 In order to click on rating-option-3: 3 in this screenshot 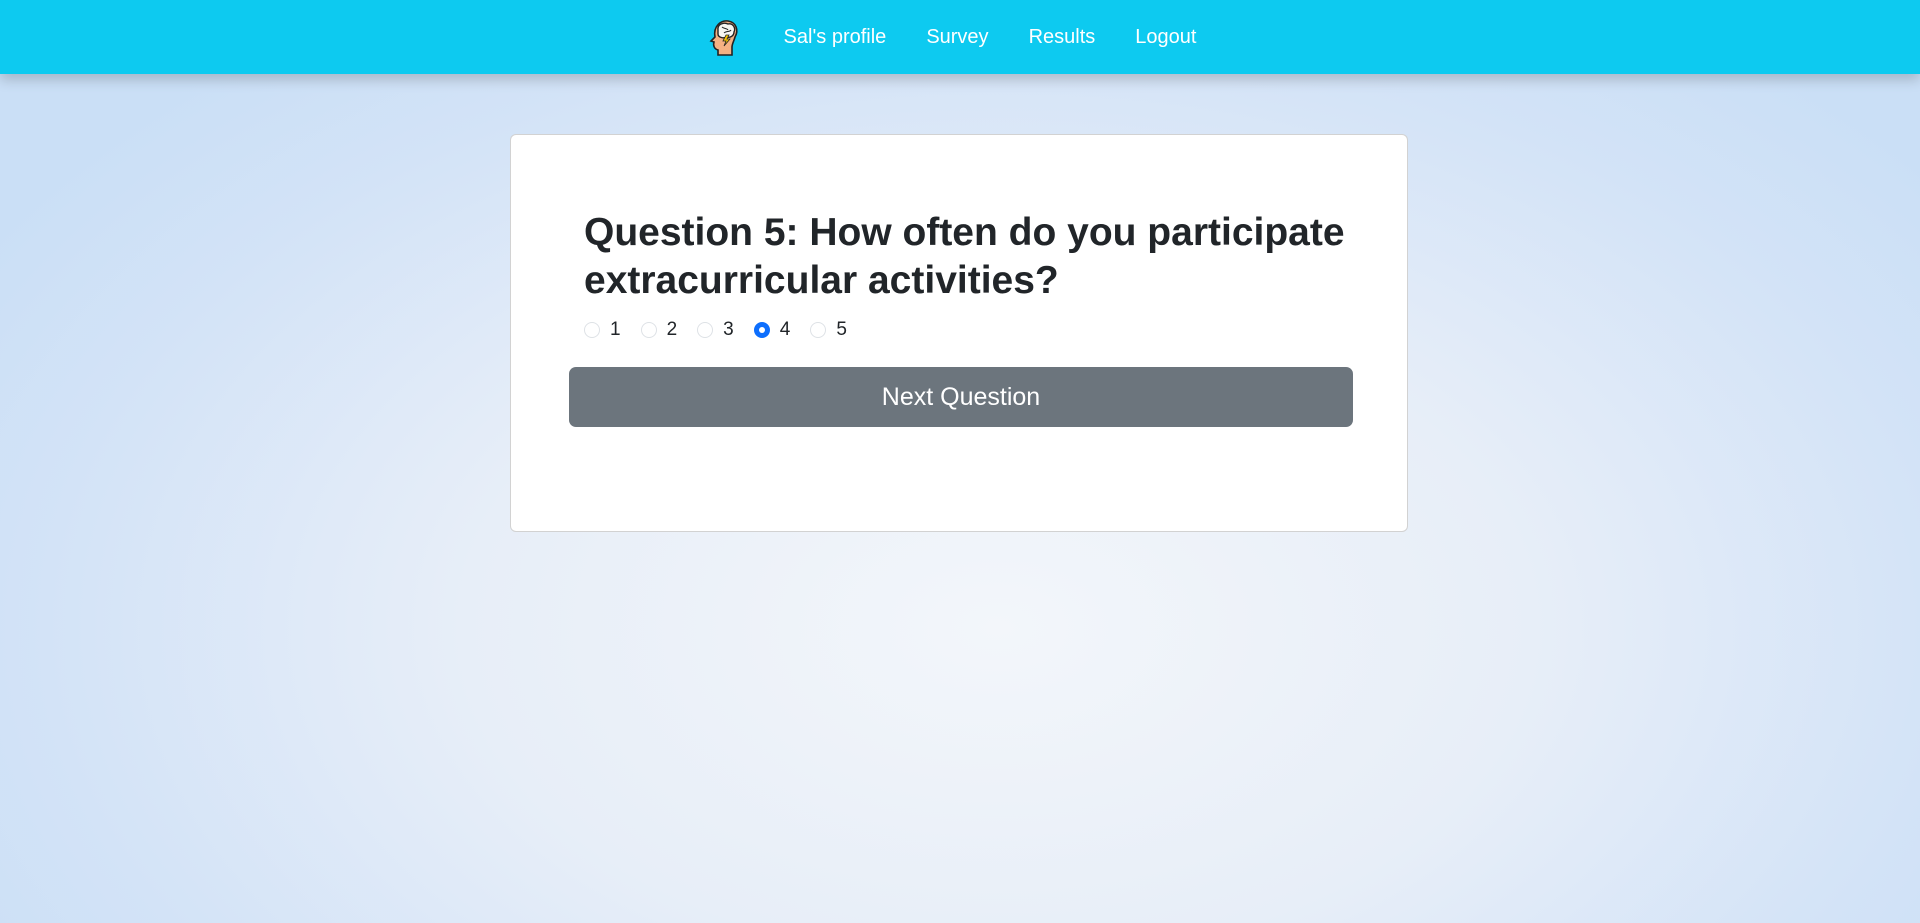, I will do `click(715, 330)`.